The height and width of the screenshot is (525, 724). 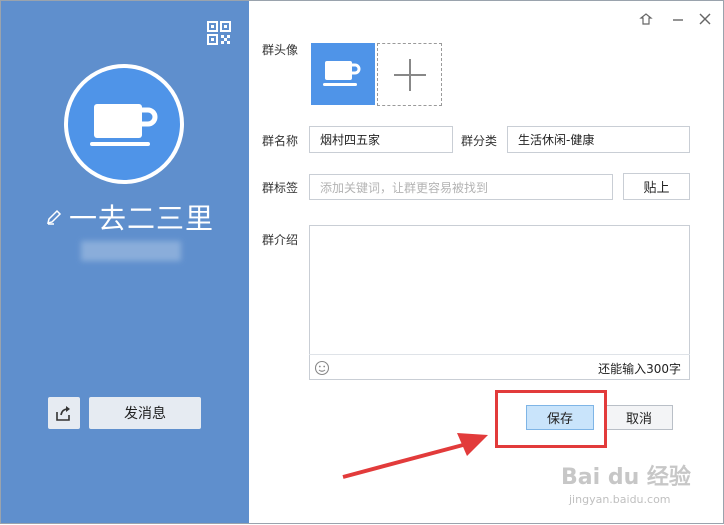 What do you see at coordinates (626, 477) in the screenshot?
I see `watermark-logo: Bai du 经验` at bounding box center [626, 477].